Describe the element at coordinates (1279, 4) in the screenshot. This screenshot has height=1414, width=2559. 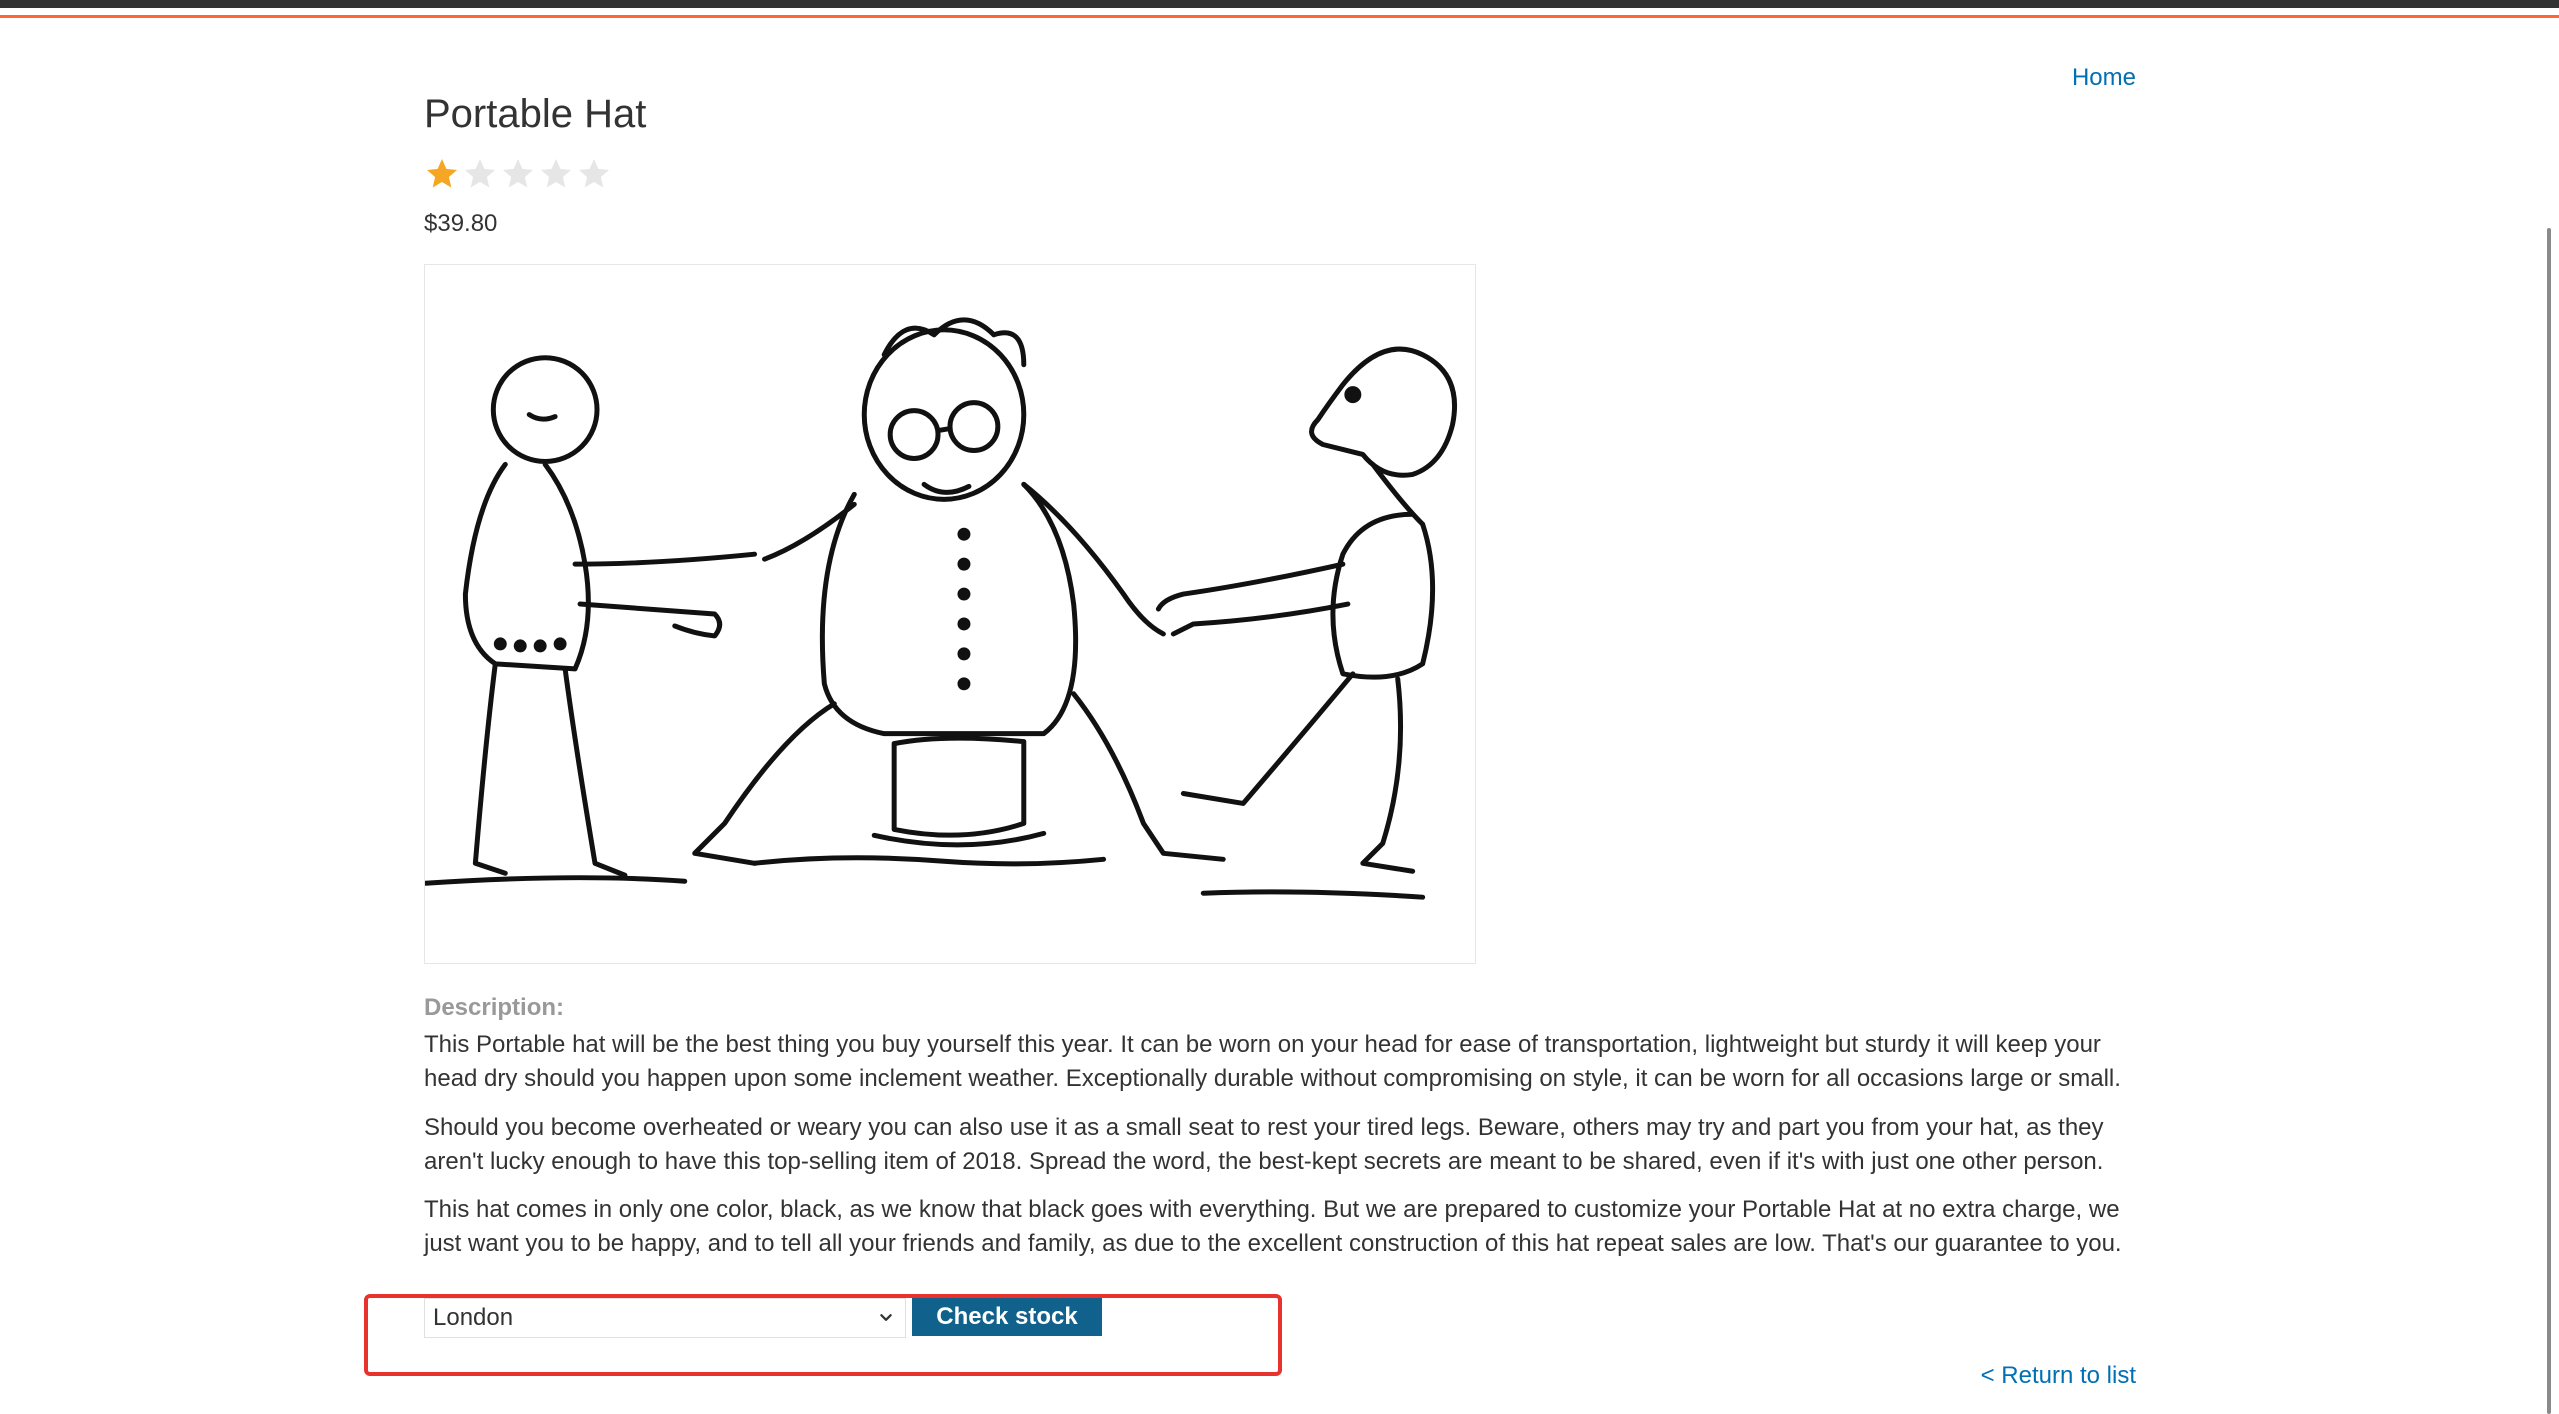
I see `header-dark-bar` at that location.